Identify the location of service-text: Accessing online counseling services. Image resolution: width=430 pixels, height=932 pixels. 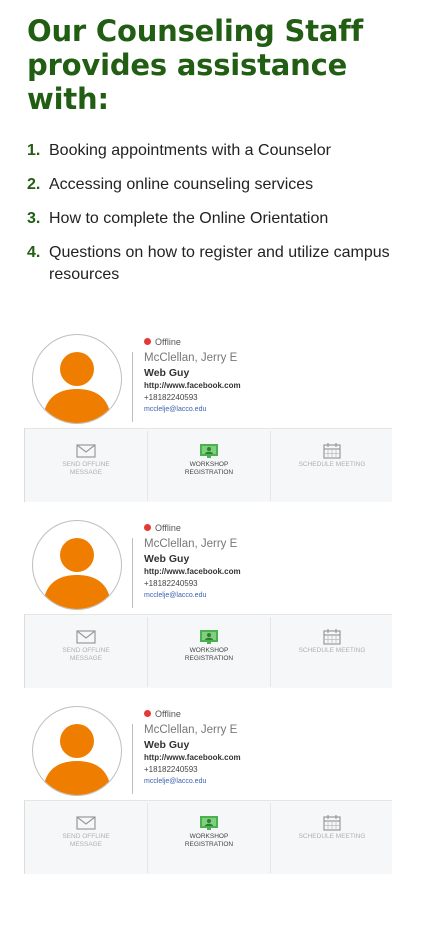
(181, 184).